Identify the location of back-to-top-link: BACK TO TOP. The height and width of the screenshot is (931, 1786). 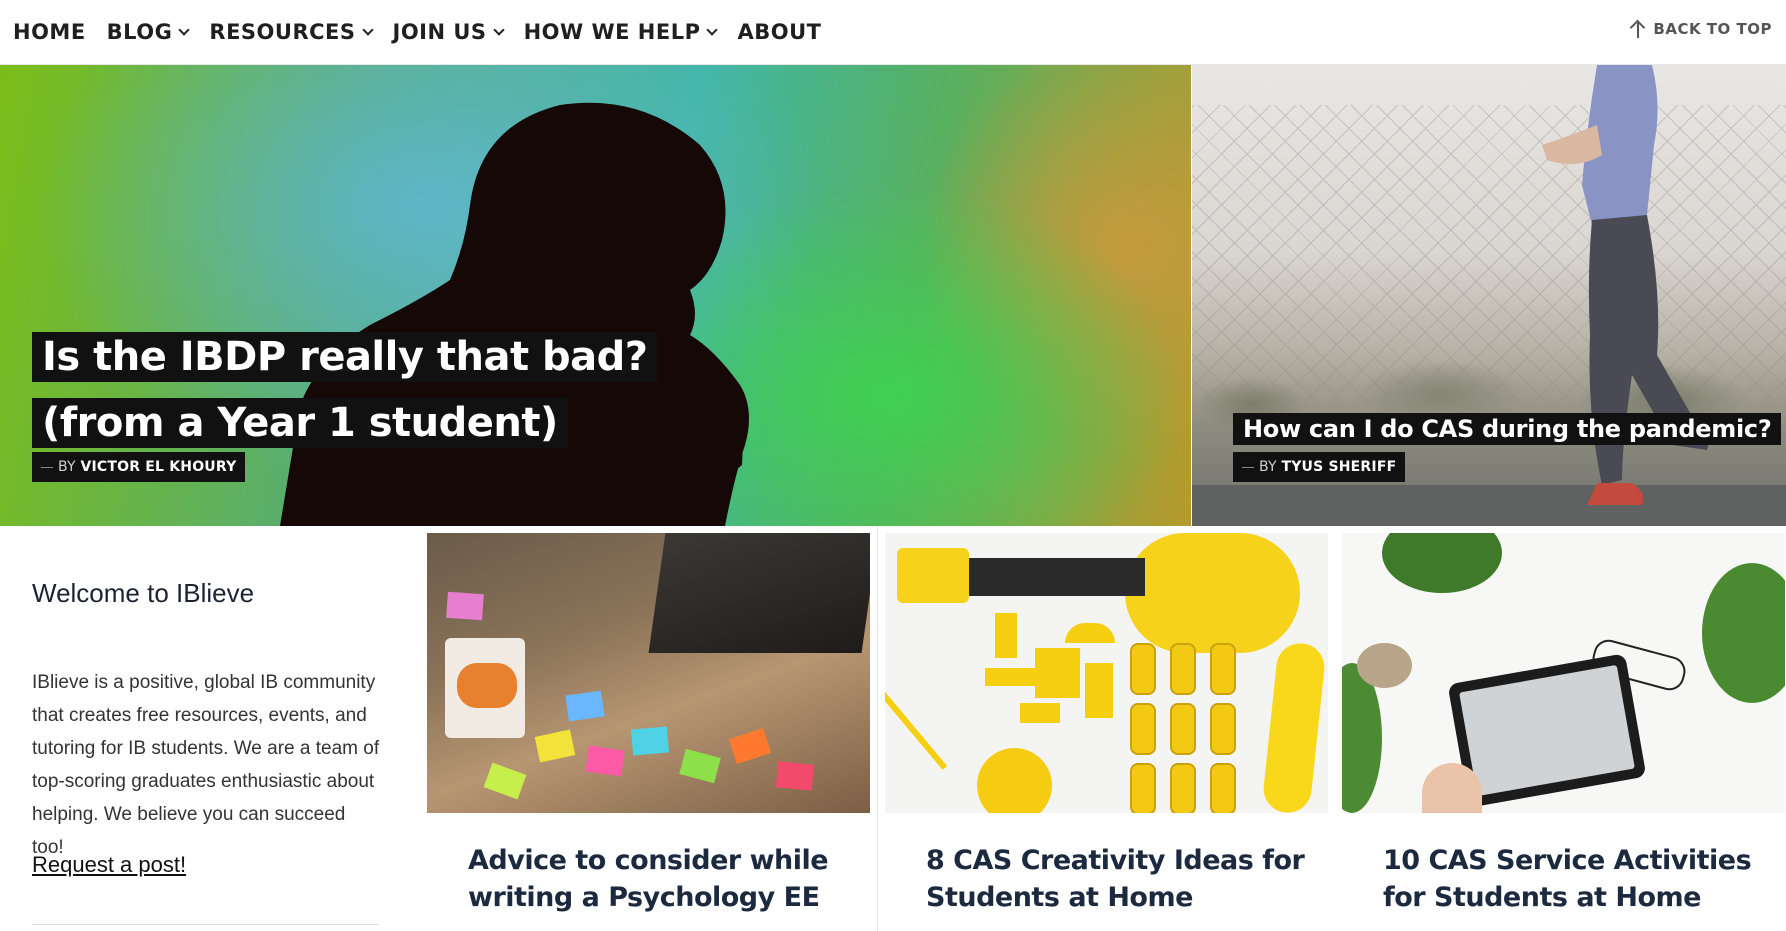
(1701, 28).